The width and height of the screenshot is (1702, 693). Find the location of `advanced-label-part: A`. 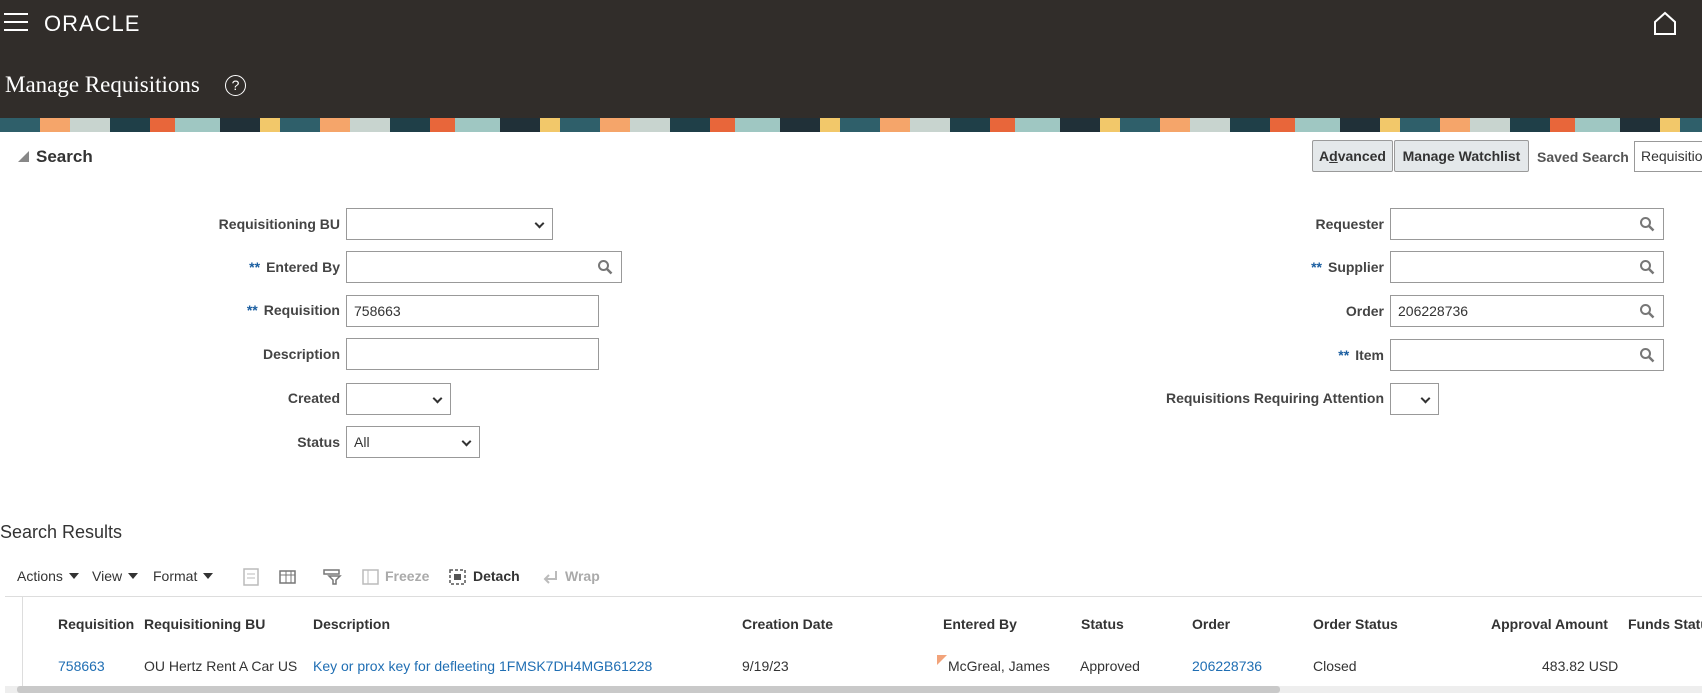

advanced-label-part: A is located at coordinates (1324, 156).